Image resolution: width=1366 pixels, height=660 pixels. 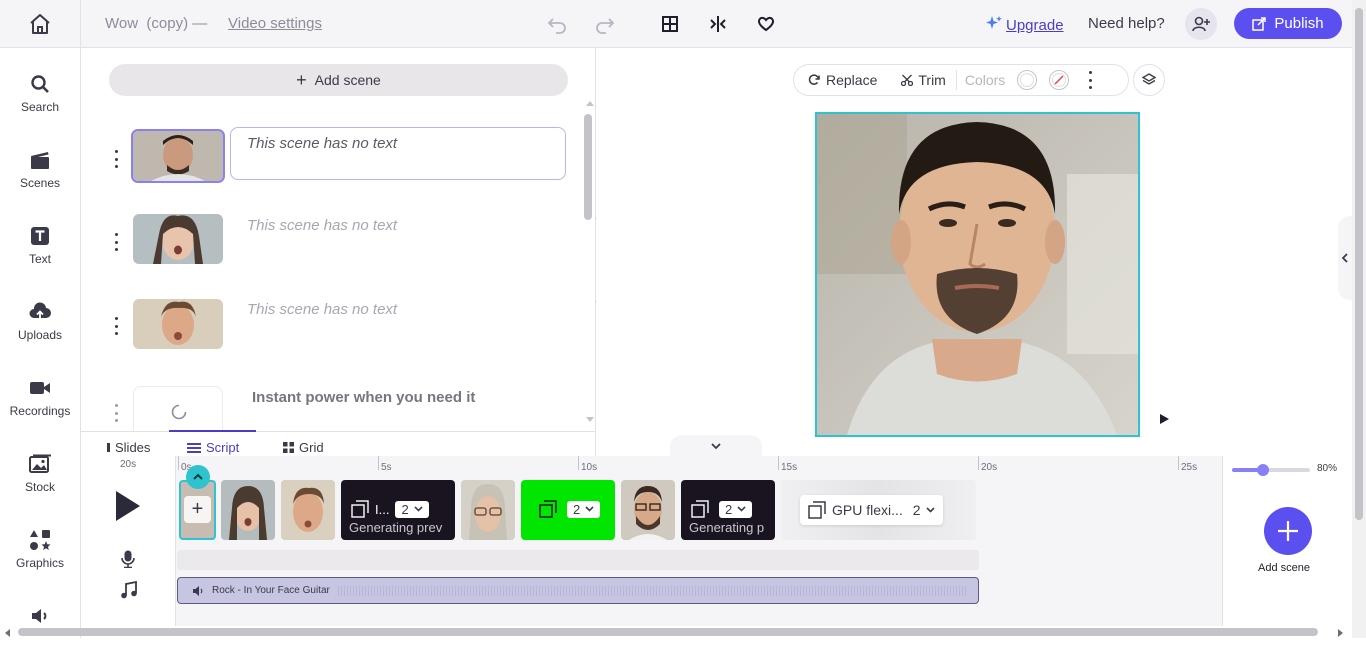 I want to click on publish-label: Publish, so click(x=1299, y=23).